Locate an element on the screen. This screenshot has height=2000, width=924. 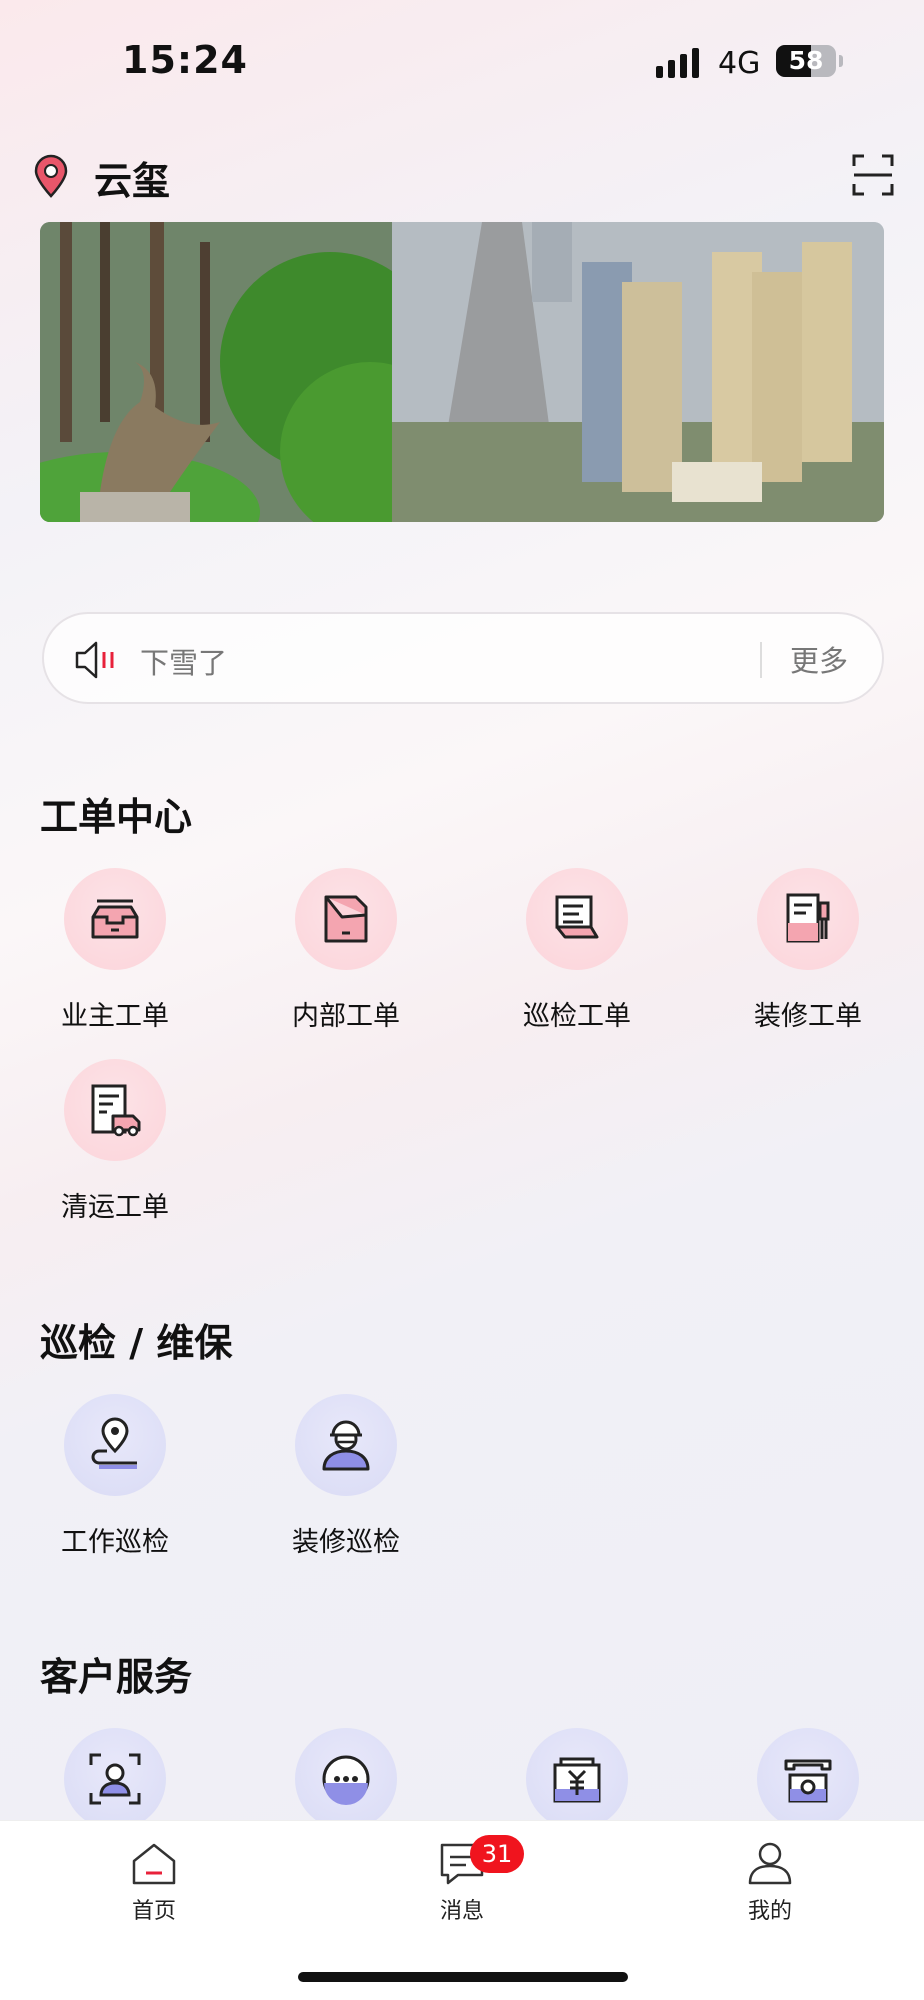
location-pin-route-icon is located at coordinates (114, 1443).